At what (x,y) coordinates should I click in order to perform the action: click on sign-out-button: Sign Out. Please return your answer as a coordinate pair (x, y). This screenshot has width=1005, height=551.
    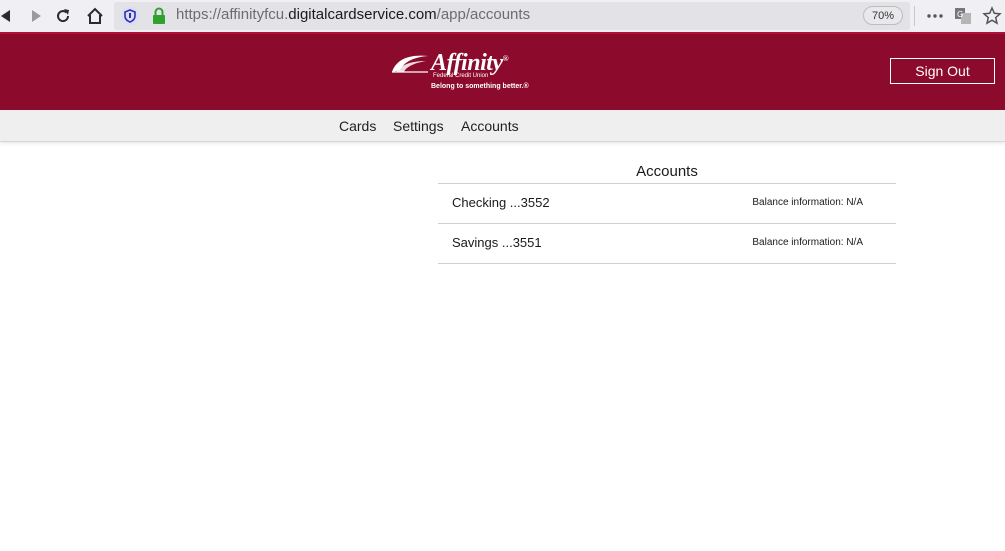
    Looking at the image, I should click on (942, 71).